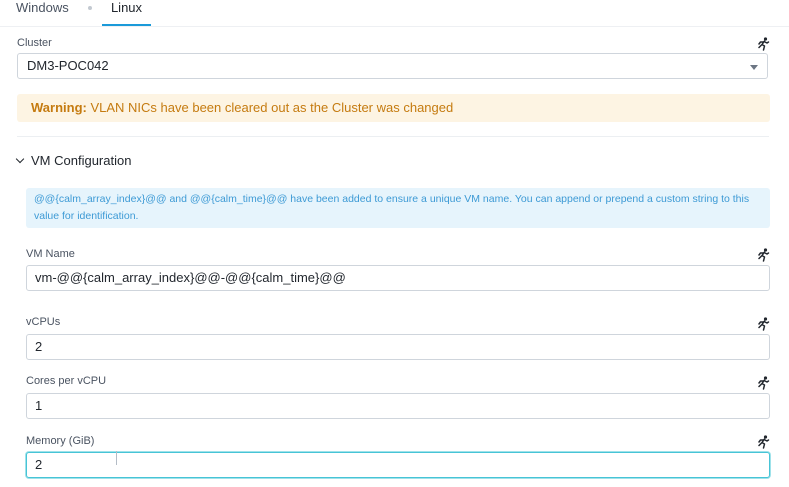  What do you see at coordinates (394, 13) in the screenshot?
I see `os-tabs: Windows Linux` at bounding box center [394, 13].